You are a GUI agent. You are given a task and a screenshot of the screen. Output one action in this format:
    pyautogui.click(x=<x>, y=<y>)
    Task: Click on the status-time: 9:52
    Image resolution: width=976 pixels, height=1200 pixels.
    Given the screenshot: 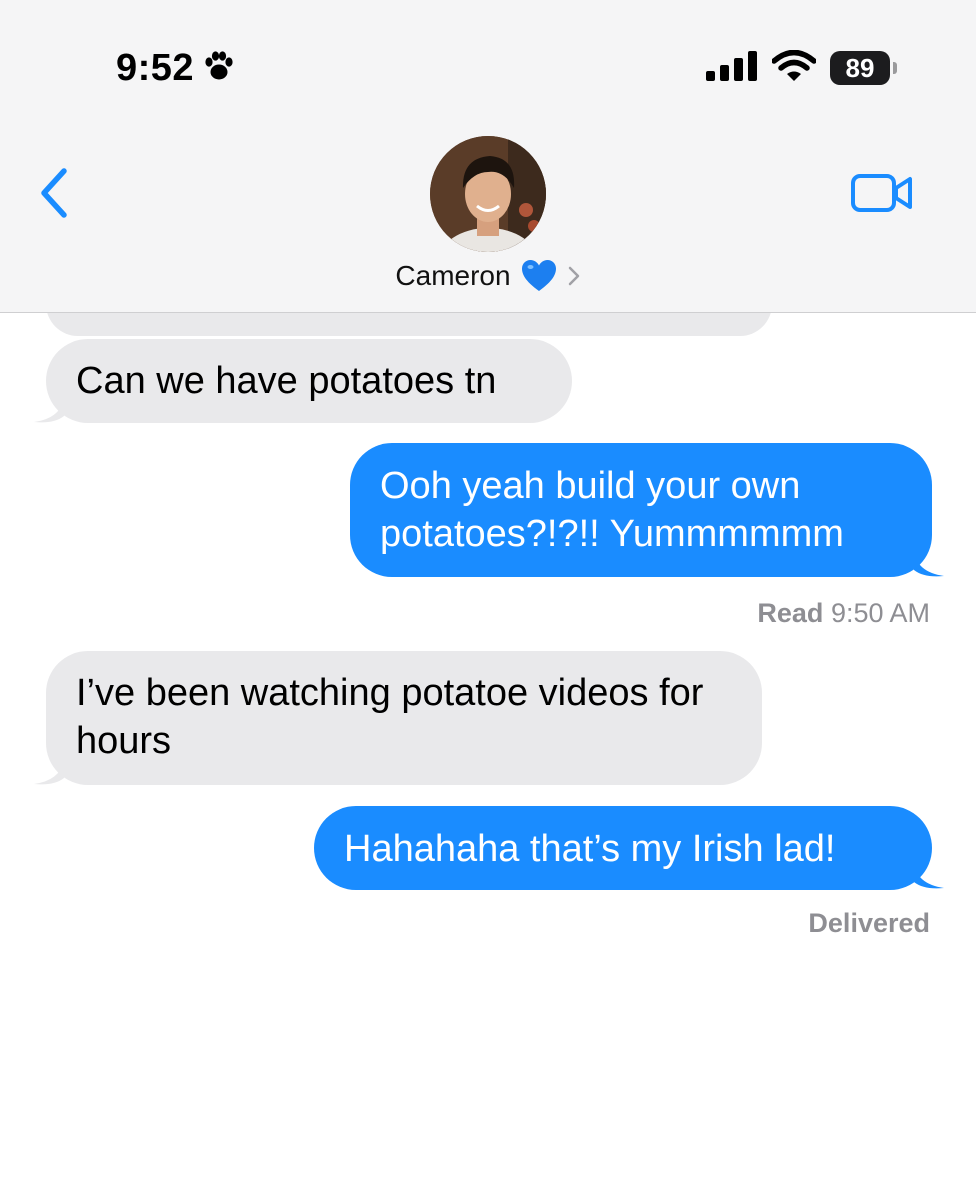 What is the action you would take?
    pyautogui.click(x=155, y=67)
    